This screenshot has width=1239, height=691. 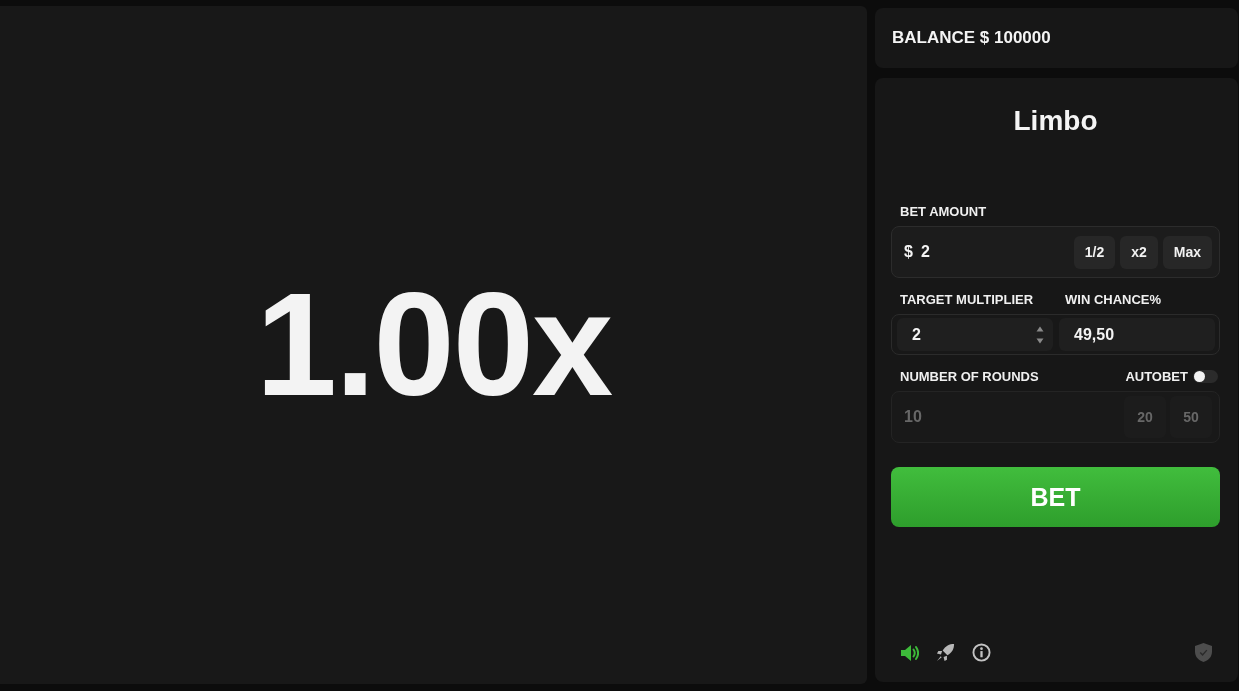 What do you see at coordinates (1055, 121) in the screenshot?
I see `game-title: Limbo` at bounding box center [1055, 121].